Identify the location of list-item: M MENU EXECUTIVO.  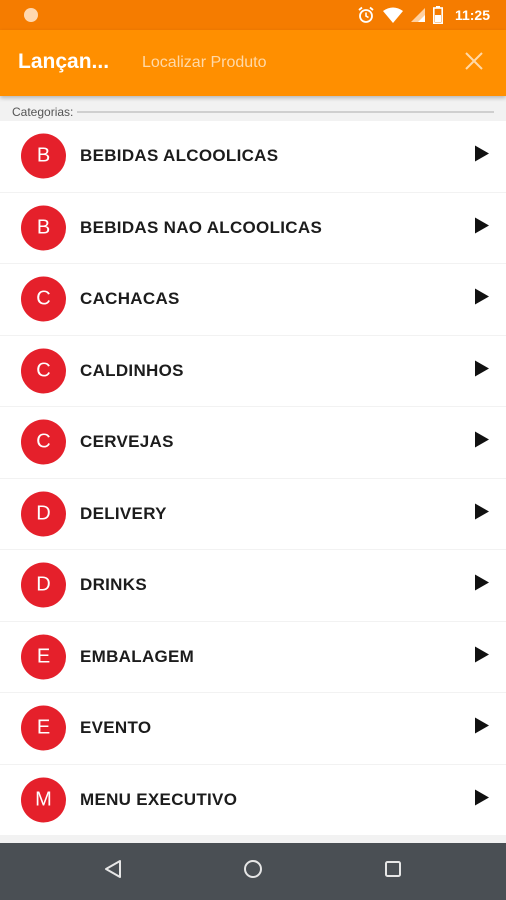
(253, 799).